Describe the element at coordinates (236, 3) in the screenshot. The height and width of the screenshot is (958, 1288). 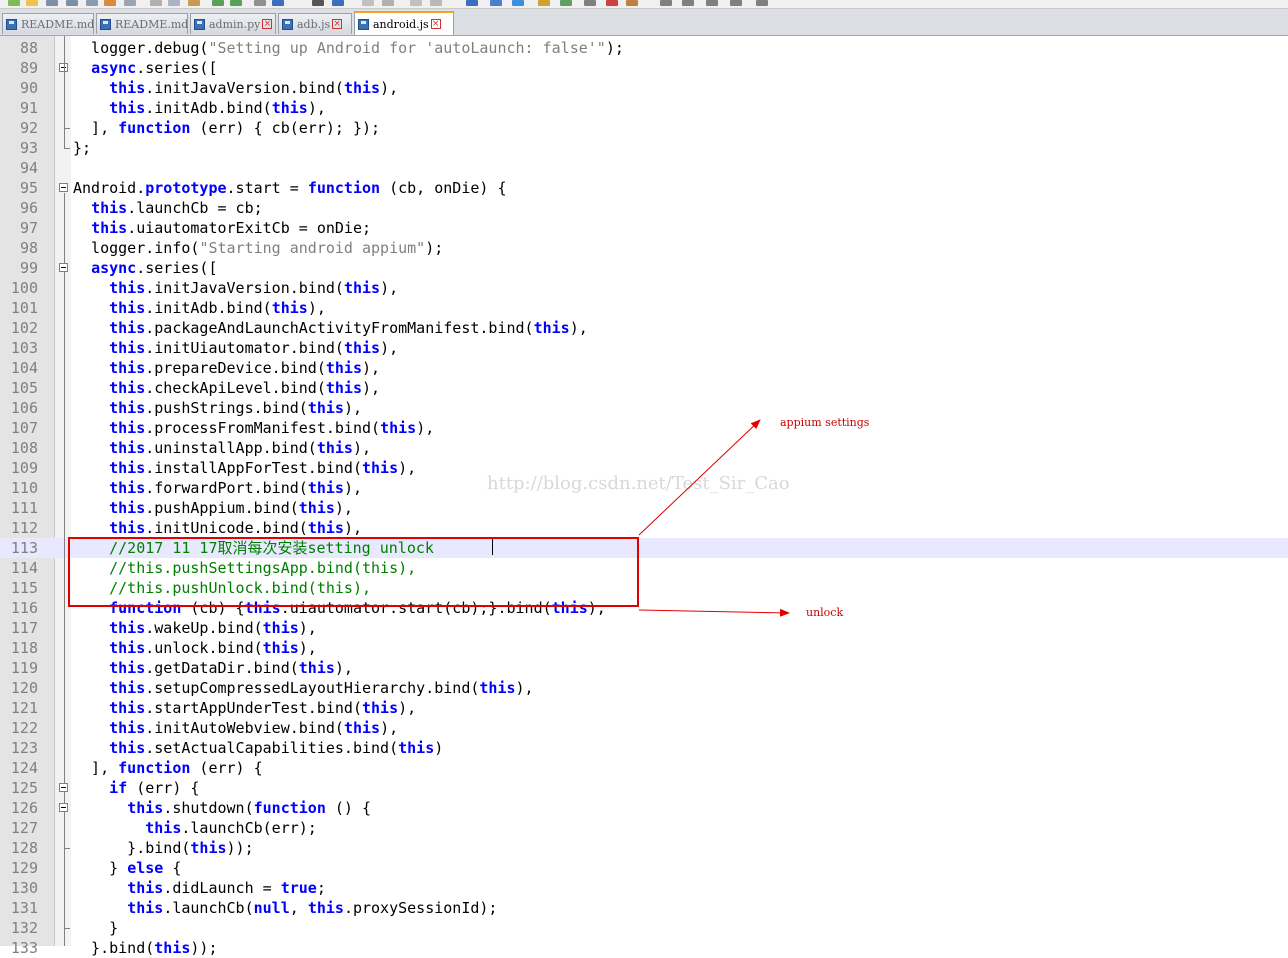
I see `redo-icon` at that location.